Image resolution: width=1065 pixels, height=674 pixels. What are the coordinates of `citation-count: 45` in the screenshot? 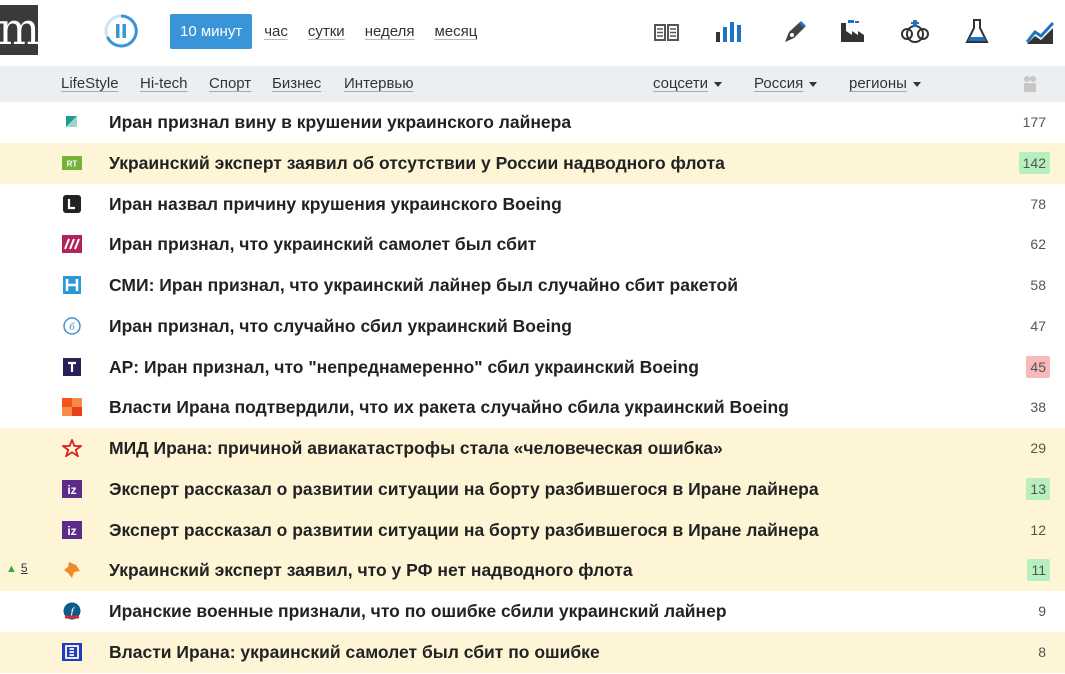 It's located at (1038, 366).